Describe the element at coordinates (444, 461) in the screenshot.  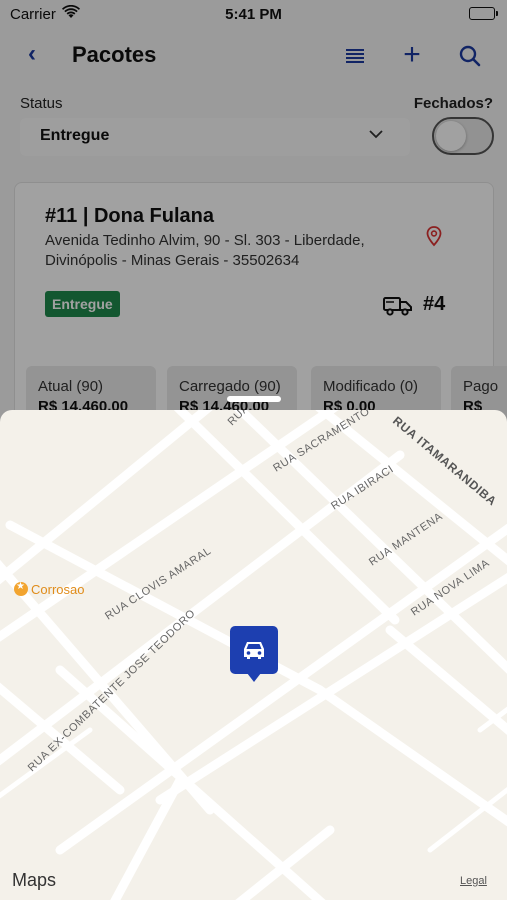
I see `street-label: RUA ITAMARANDIBA` at that location.